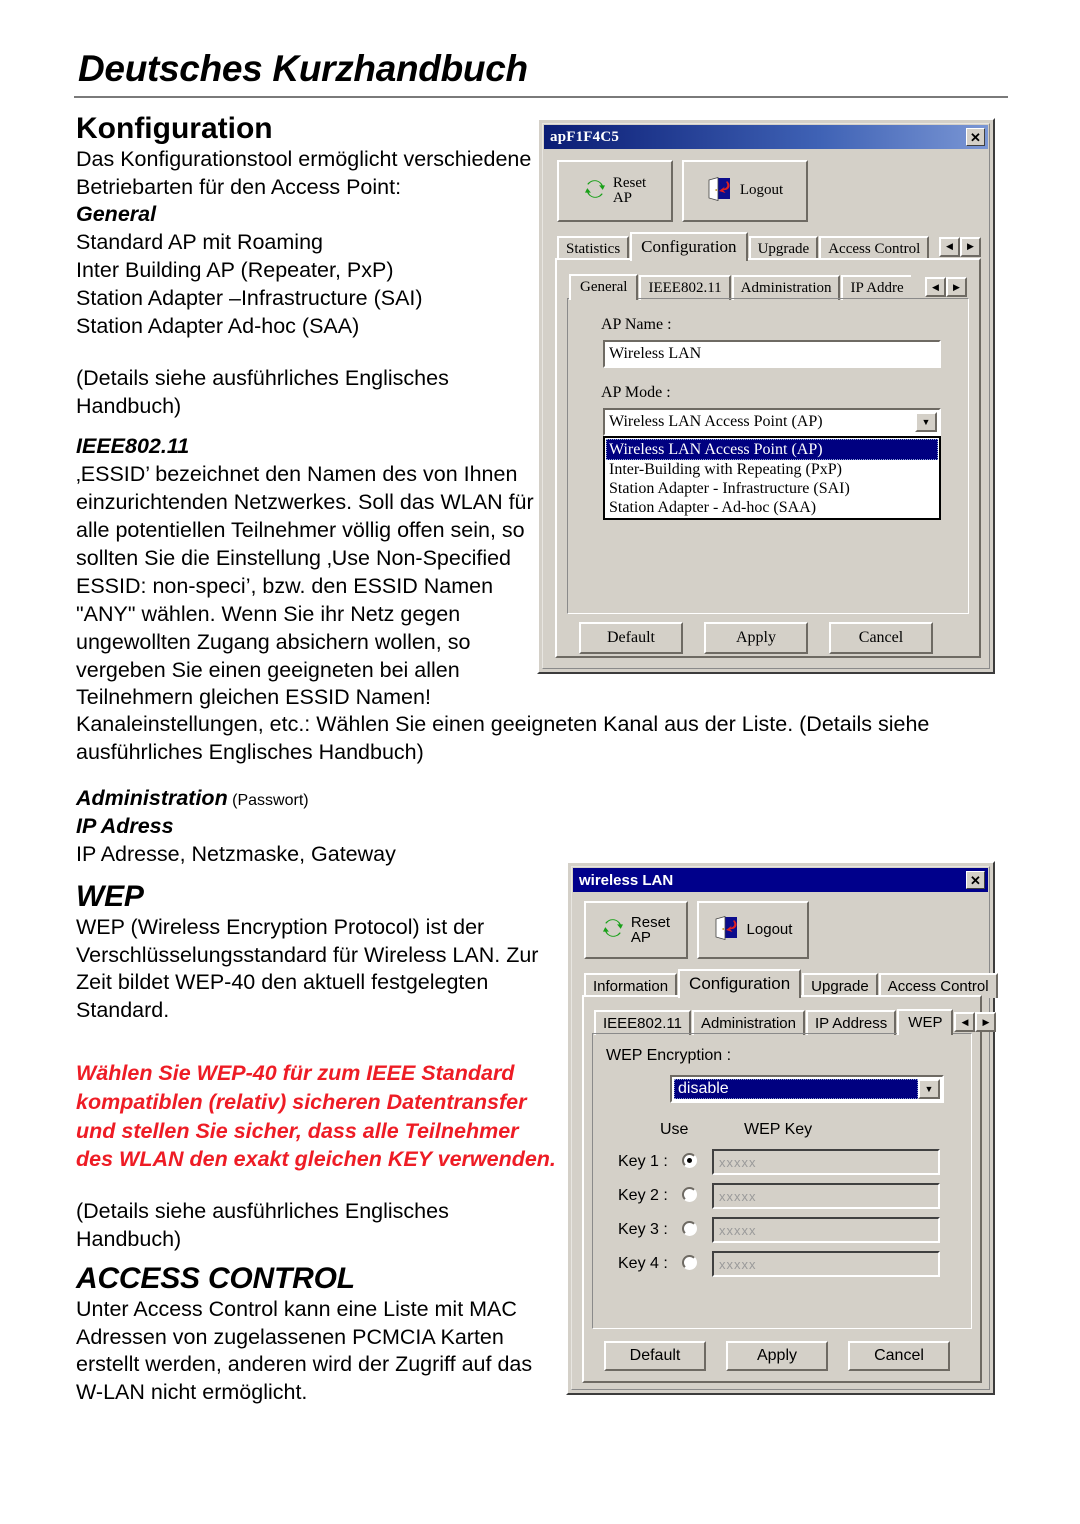 The height and width of the screenshot is (1524, 1080). What do you see at coordinates (674, 1129) in the screenshot?
I see `use-column-header: Use` at bounding box center [674, 1129].